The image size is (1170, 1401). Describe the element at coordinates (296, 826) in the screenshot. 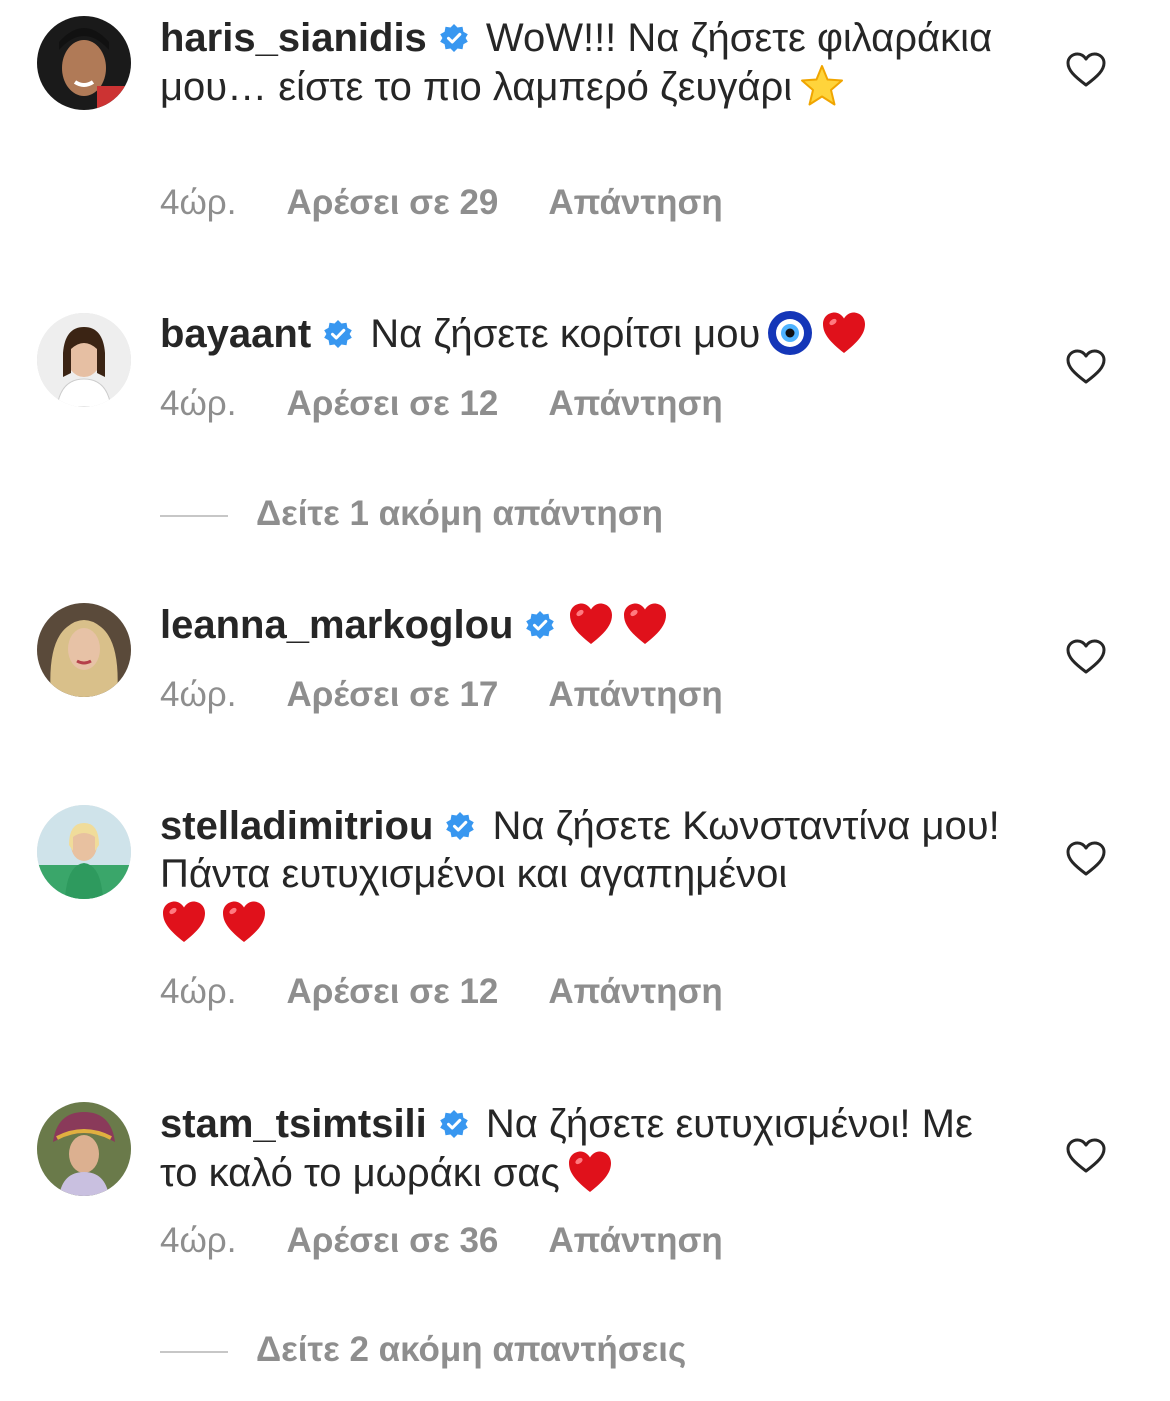

I see `comment-username: stelladimitriou` at that location.